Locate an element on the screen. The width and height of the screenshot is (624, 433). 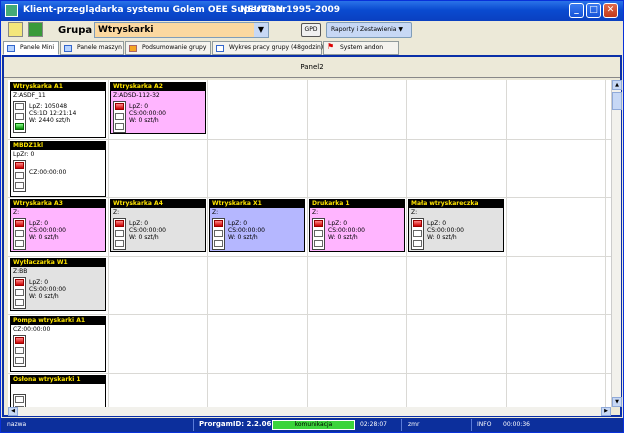
tab-system-andon: ⚑ System andon is located at coordinates (361, 48).